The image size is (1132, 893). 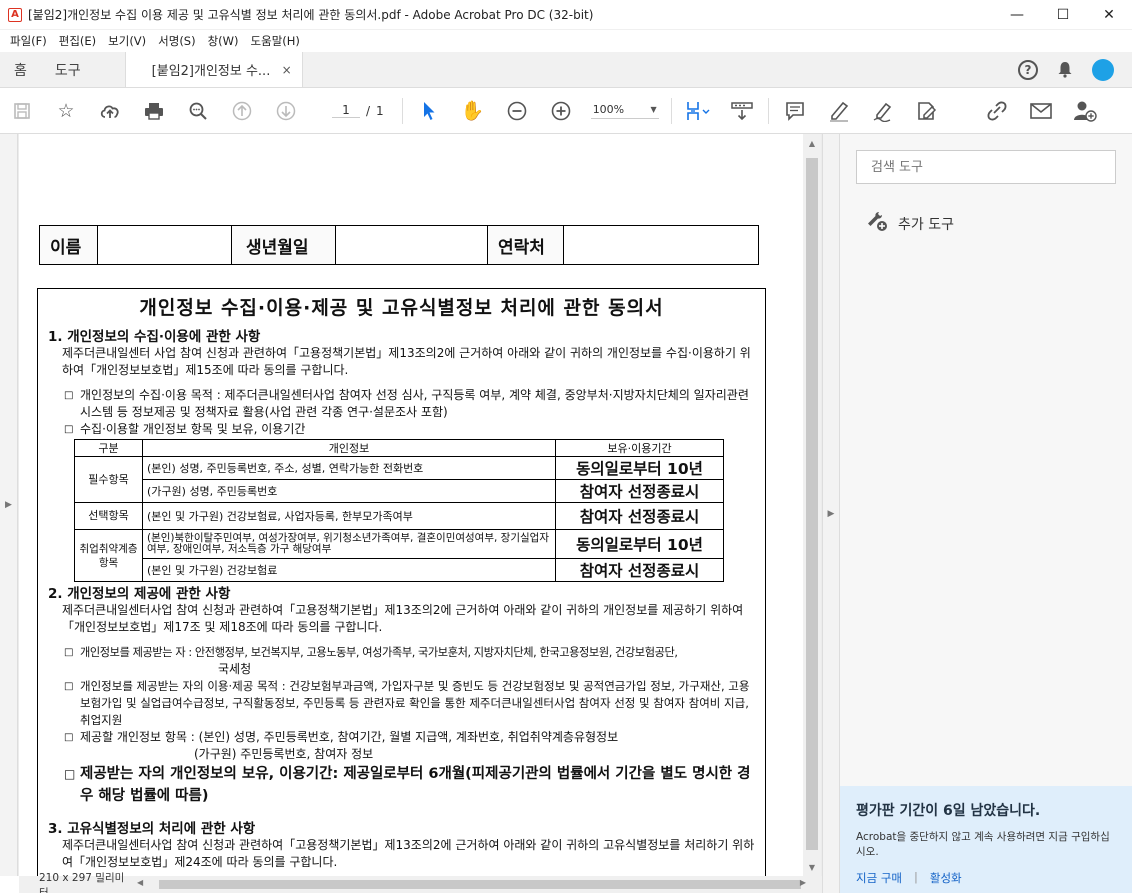 I want to click on scroll-up-icon: ▲, so click(x=812, y=143).